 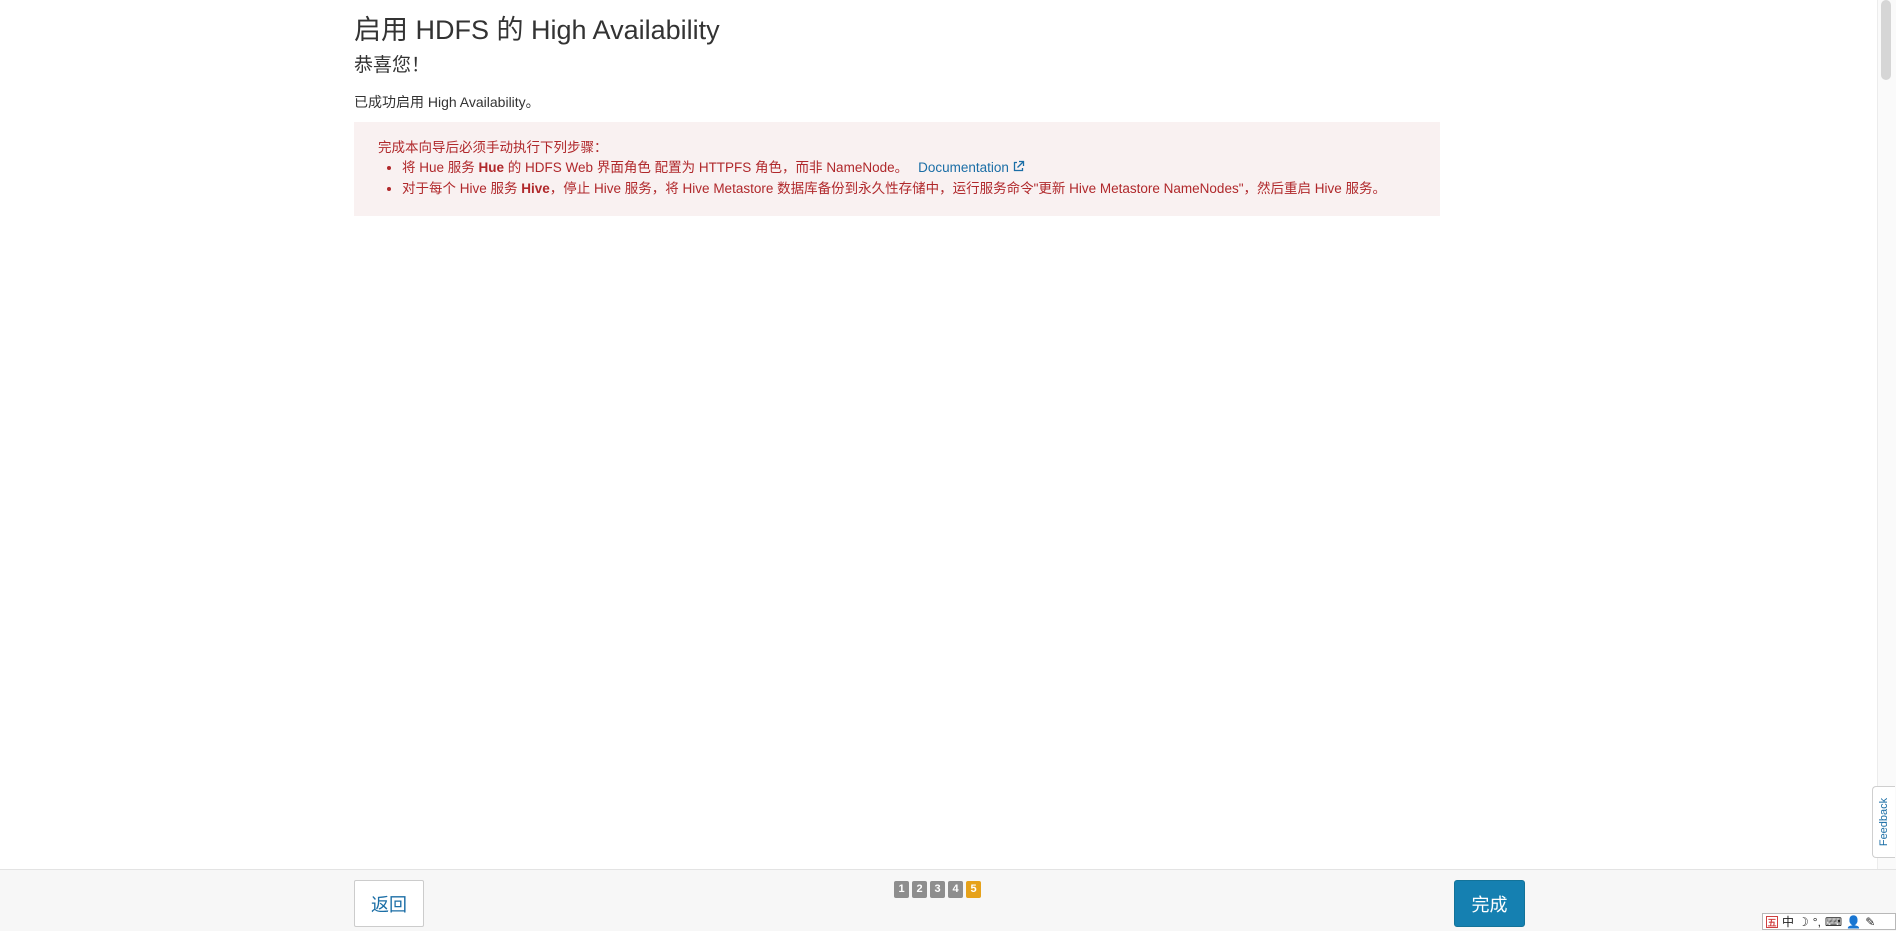 I want to click on external-link-icon, so click(x=1018, y=169).